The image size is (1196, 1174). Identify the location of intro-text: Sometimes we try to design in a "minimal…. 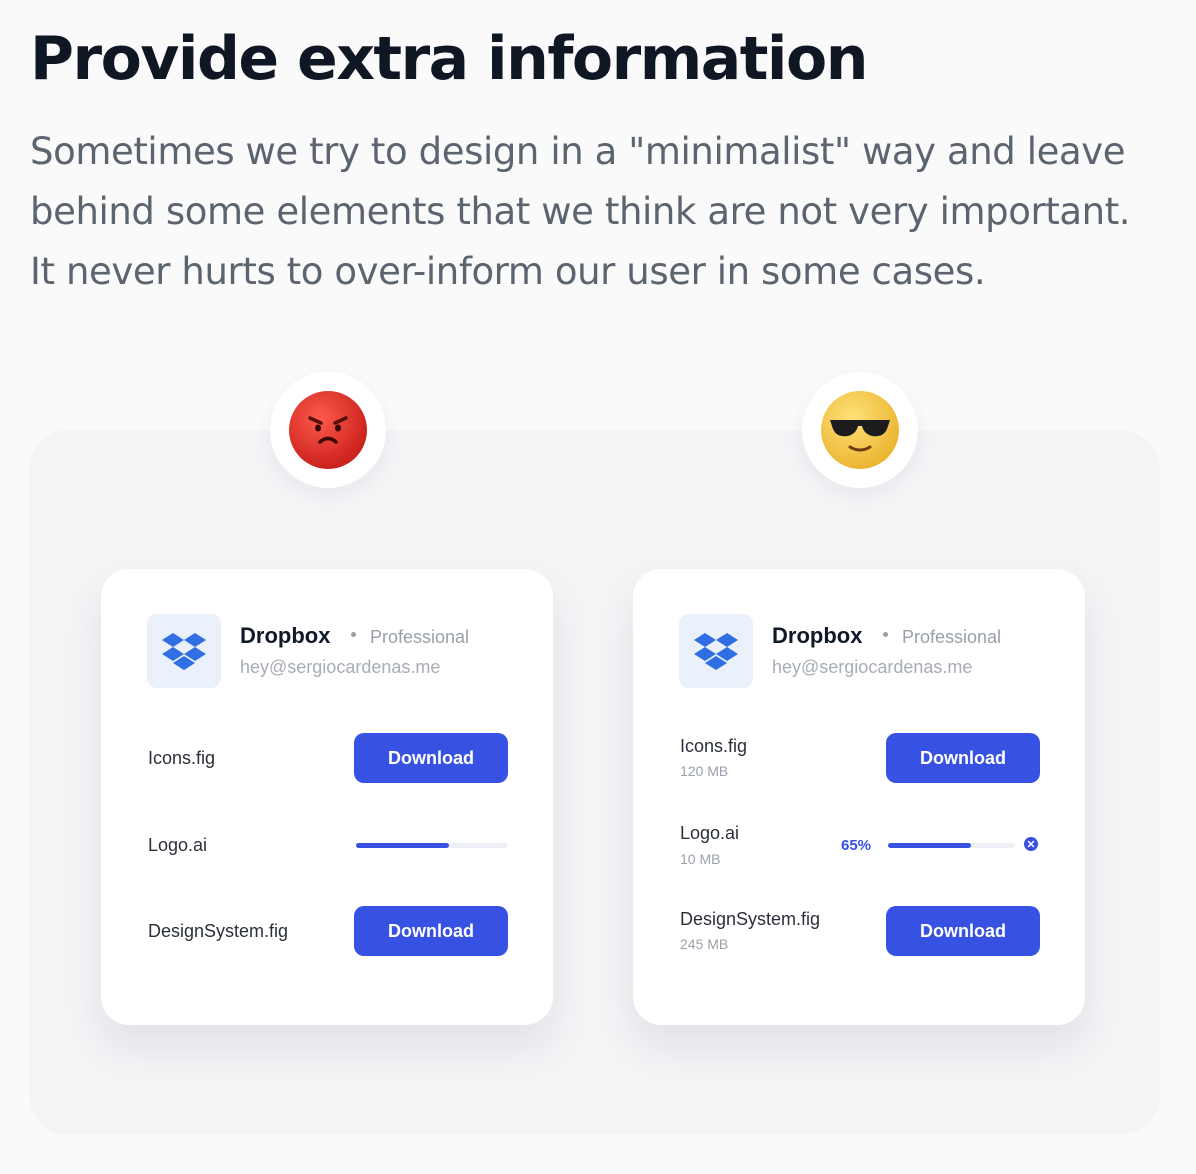
(595, 212).